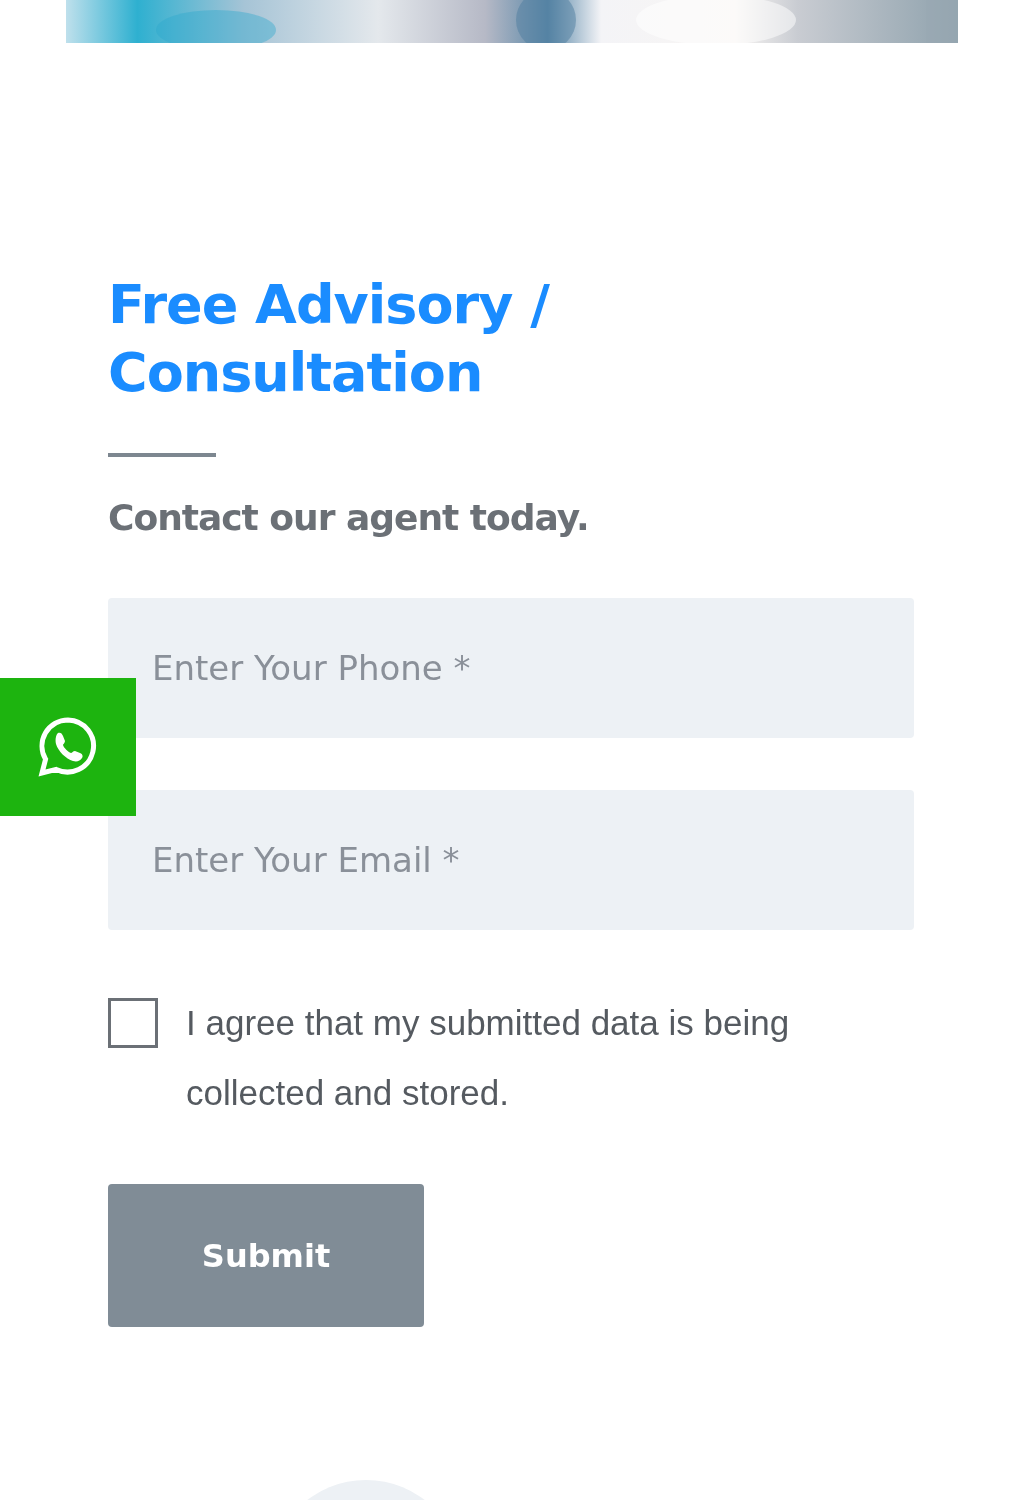 The width and height of the screenshot is (1024, 1500). I want to click on input-field: Enter Your Phone *, so click(511, 668).